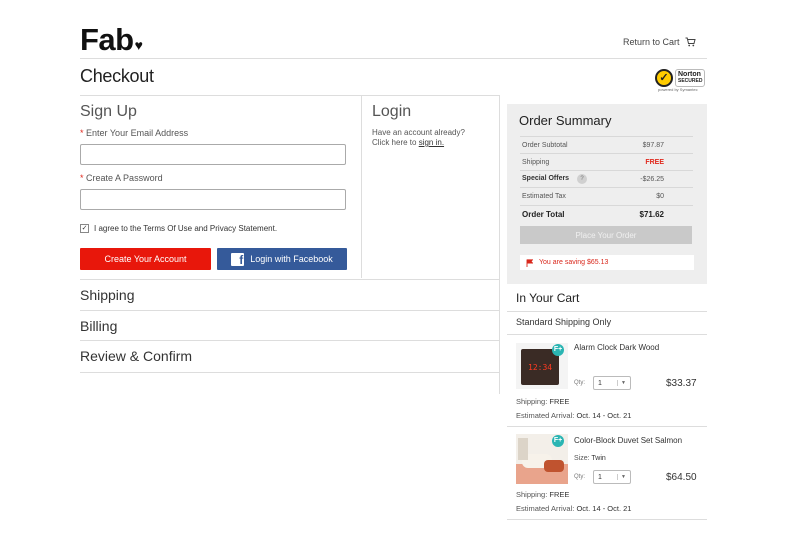  I want to click on item-size: Size: Twin, so click(590, 458).